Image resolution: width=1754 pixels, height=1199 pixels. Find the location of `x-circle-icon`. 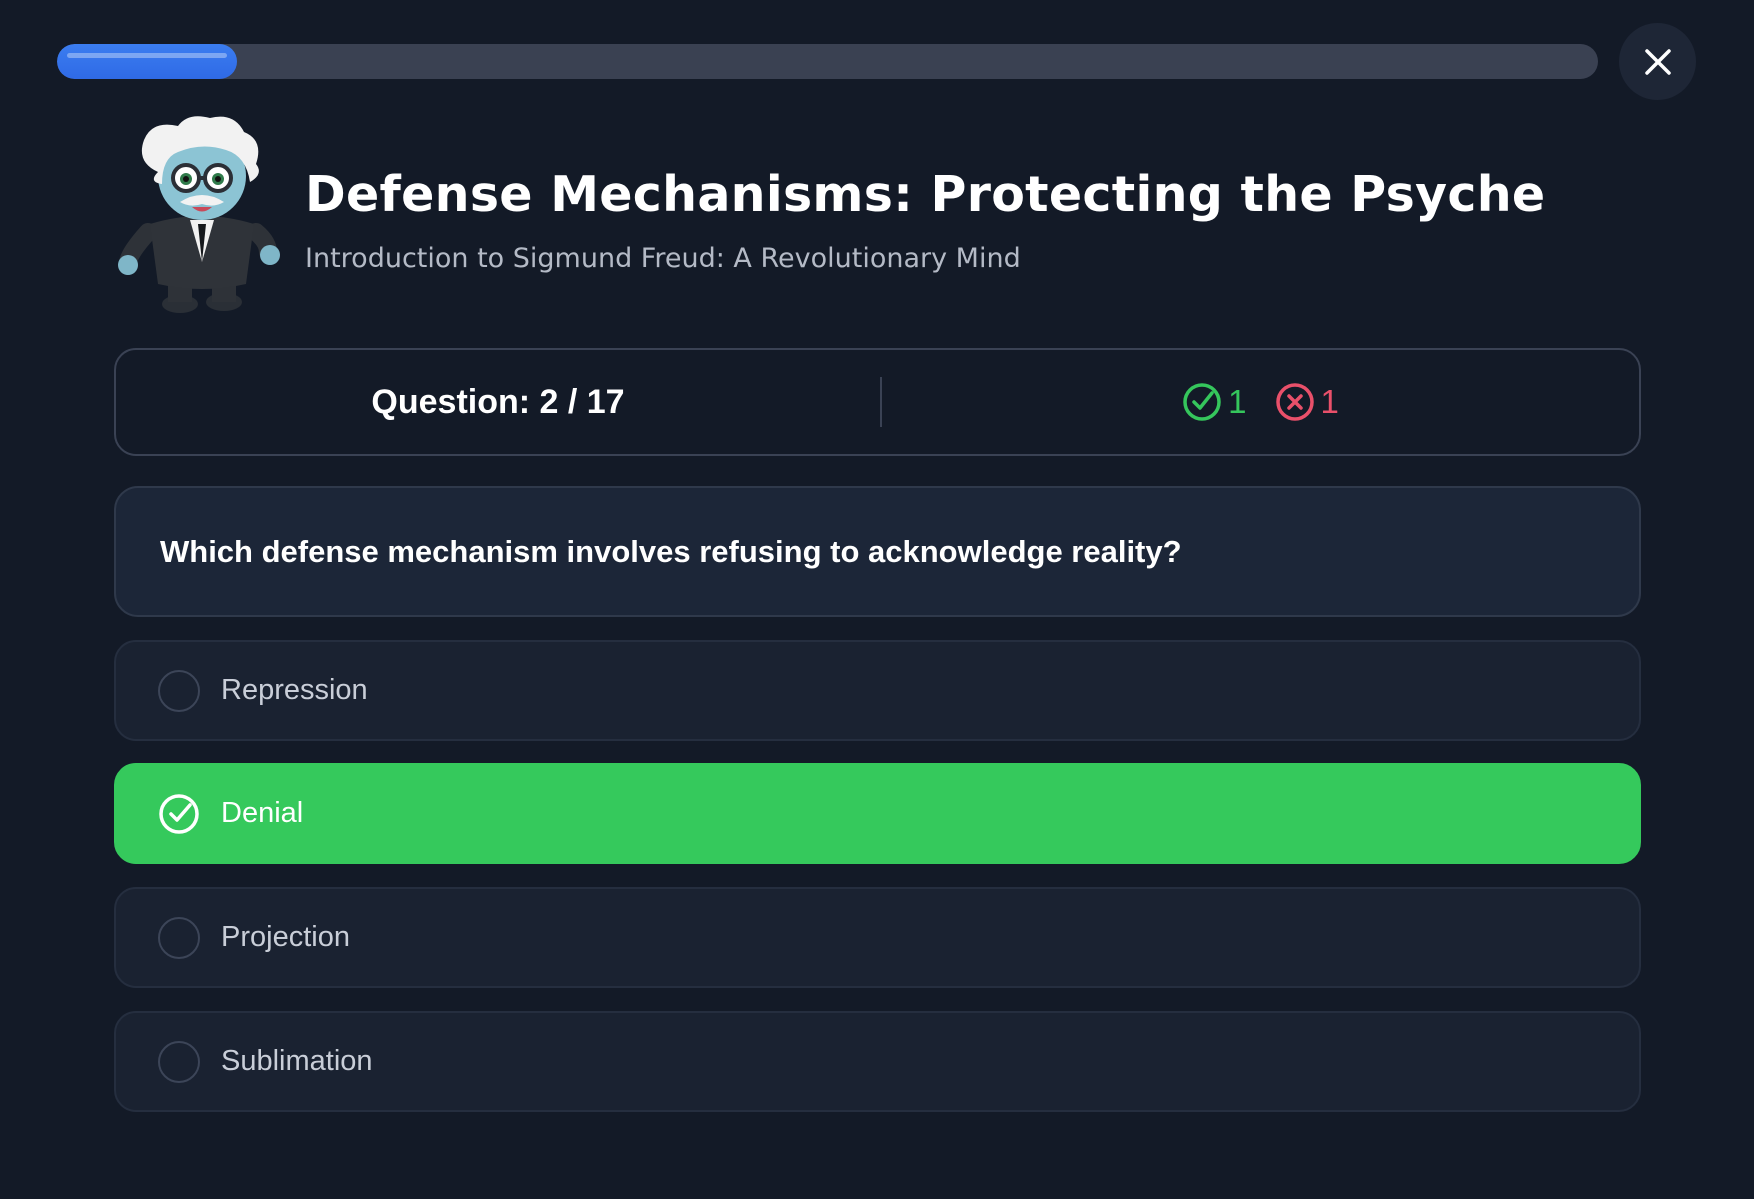

x-circle-icon is located at coordinates (1294, 402).